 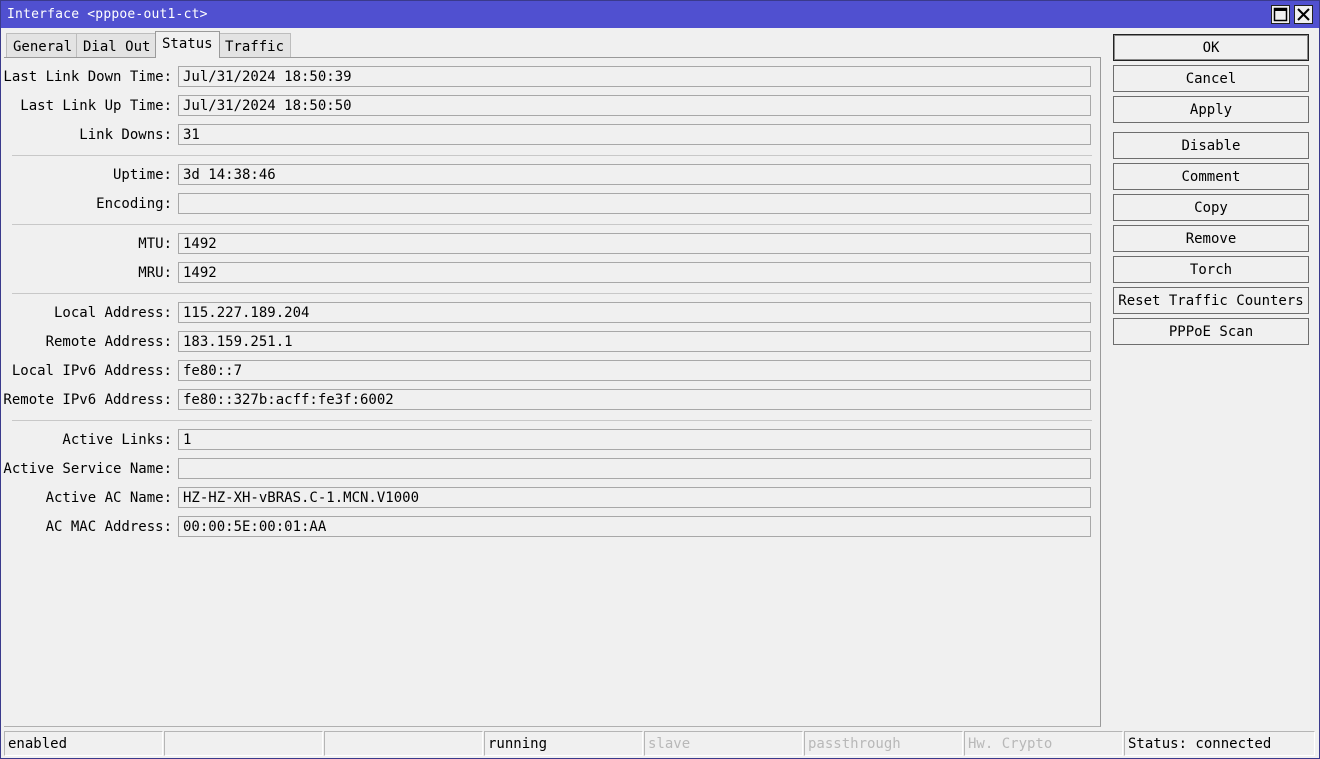 What do you see at coordinates (723, 743) in the screenshot?
I see `status-slave: slave` at bounding box center [723, 743].